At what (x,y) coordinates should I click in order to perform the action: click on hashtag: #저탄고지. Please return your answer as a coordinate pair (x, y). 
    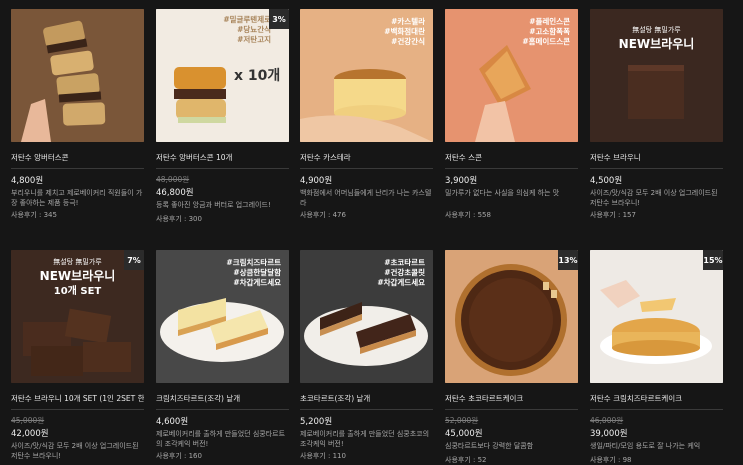
    Looking at the image, I should click on (254, 39).